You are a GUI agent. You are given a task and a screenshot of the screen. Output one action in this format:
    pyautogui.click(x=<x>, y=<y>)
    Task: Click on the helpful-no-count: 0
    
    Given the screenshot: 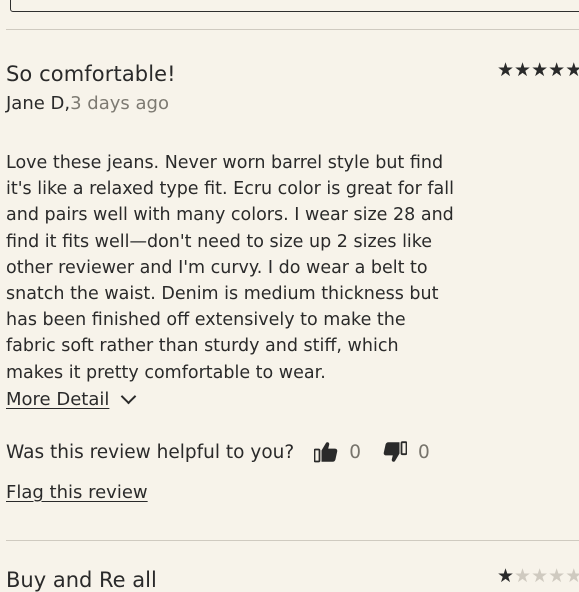 What is the action you would take?
    pyautogui.click(x=423, y=452)
    